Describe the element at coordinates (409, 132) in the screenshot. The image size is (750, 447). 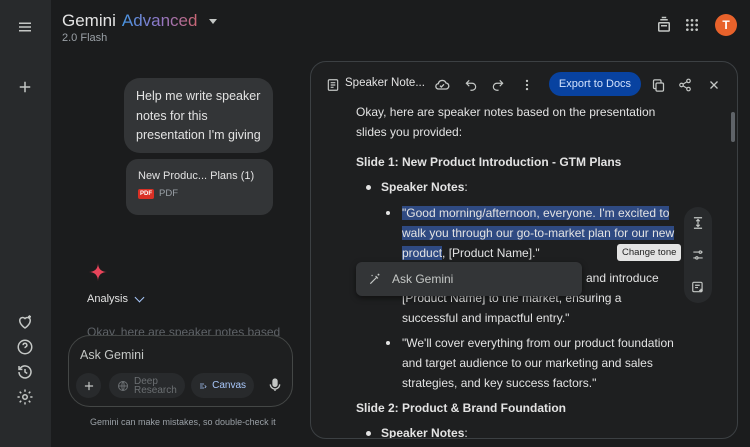
I see `intro-line-2: slides you provided:` at that location.